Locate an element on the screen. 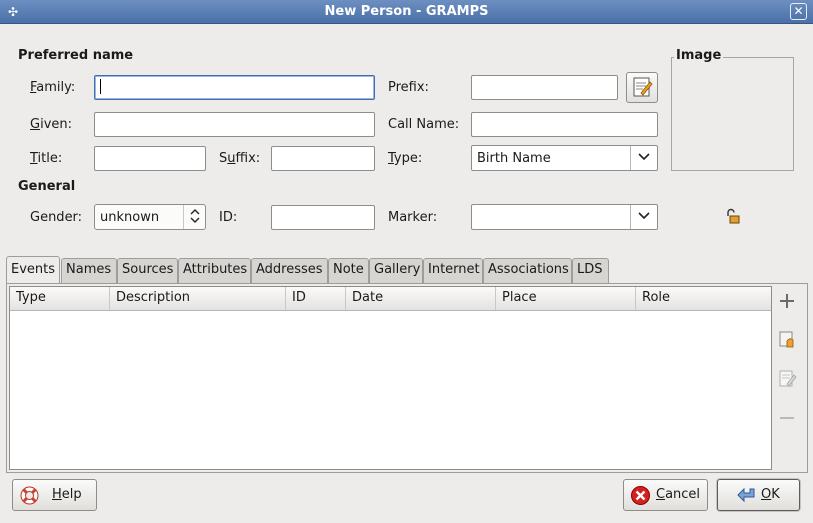  id-input is located at coordinates (323, 217).